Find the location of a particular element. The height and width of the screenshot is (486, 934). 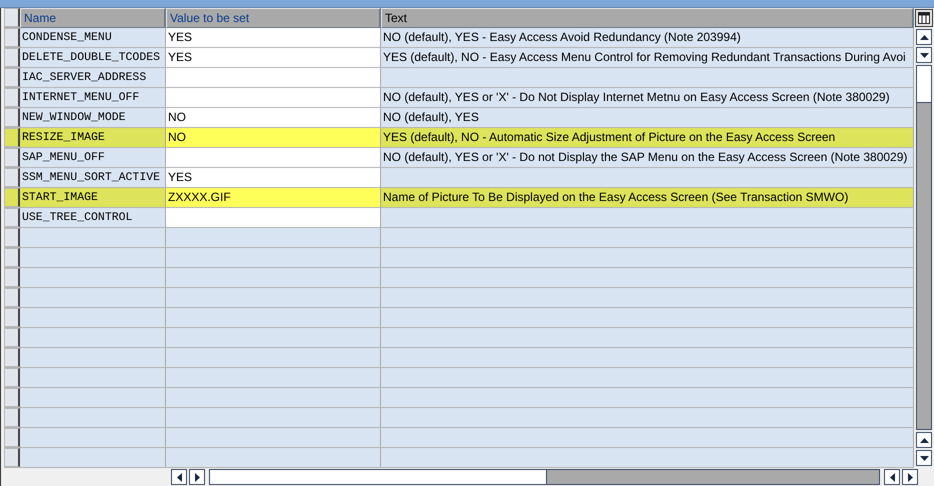

scroll-up-button is located at coordinates (924, 37).